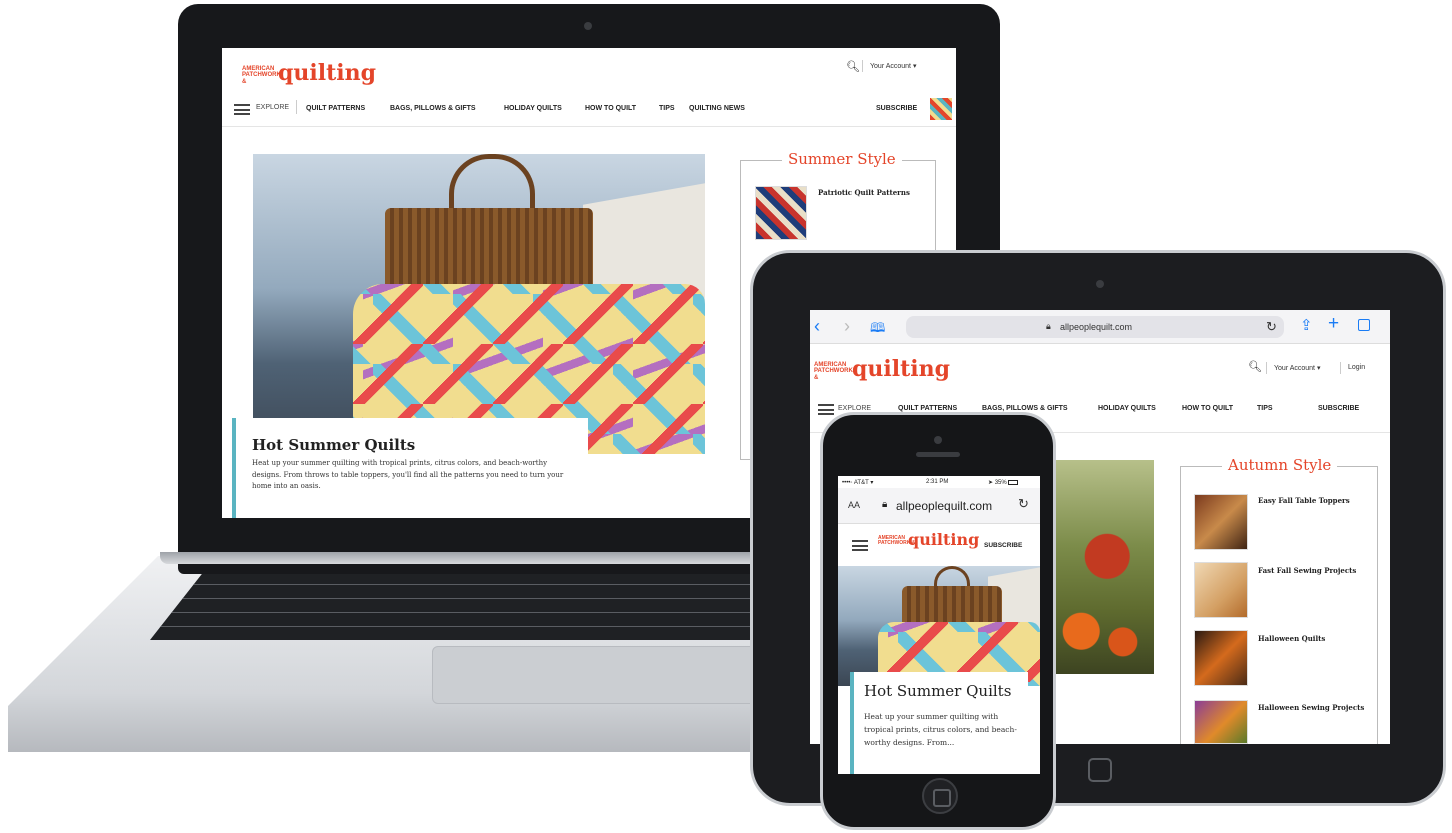  Describe the element at coordinates (1364, 325) in the screenshot. I see `tabs-icon` at that location.